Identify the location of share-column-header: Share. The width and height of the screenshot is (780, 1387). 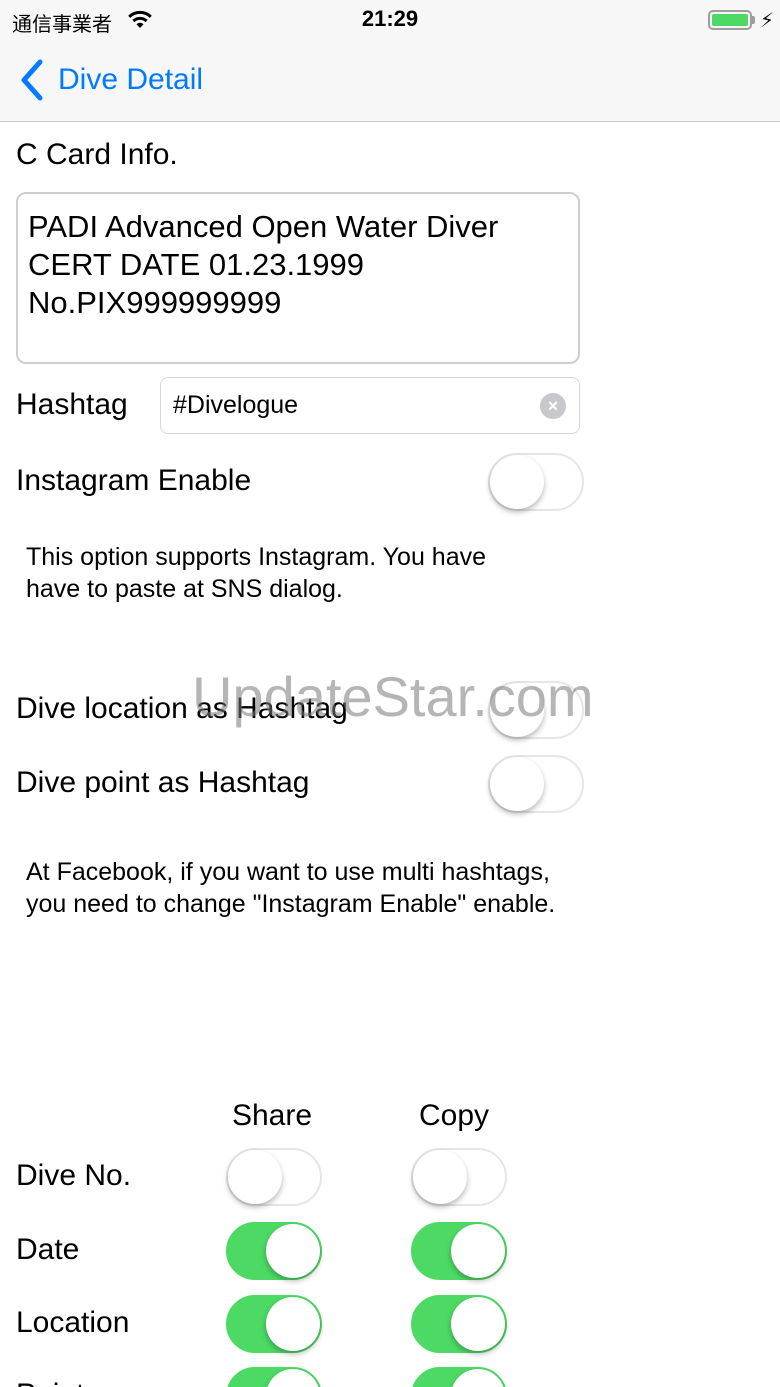
(272, 1115).